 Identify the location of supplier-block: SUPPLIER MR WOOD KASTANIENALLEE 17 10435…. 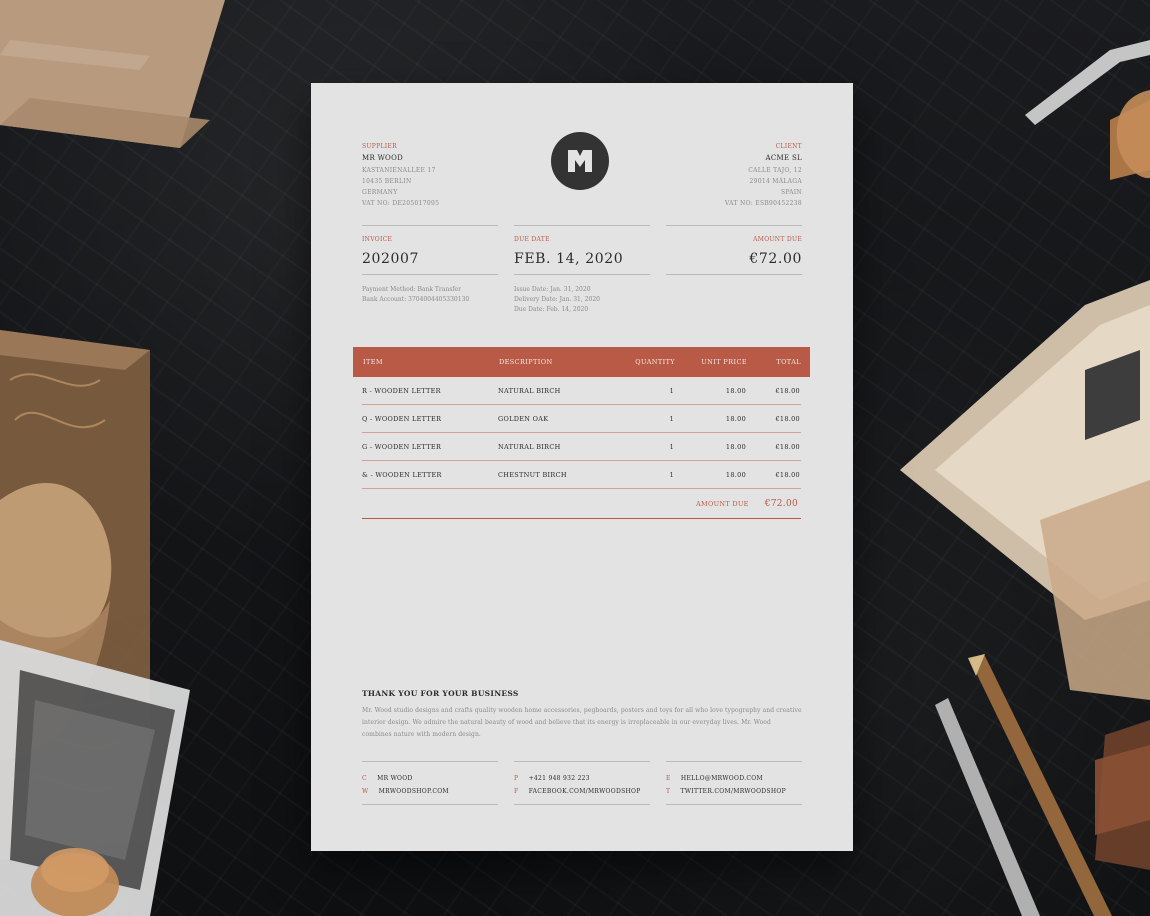
(447, 176).